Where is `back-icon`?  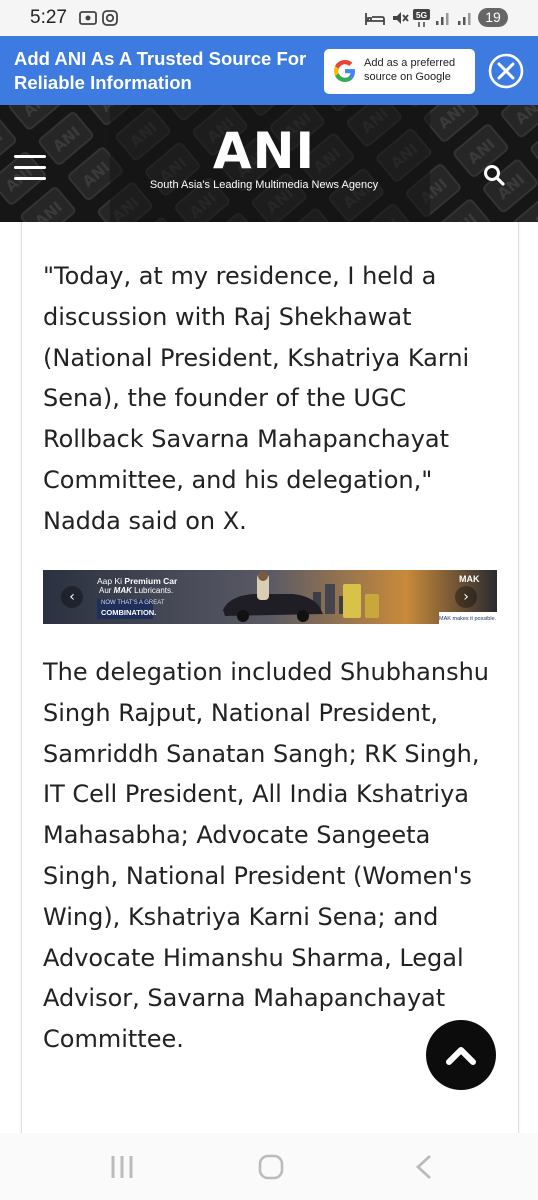 back-icon is located at coordinates (424, 1167).